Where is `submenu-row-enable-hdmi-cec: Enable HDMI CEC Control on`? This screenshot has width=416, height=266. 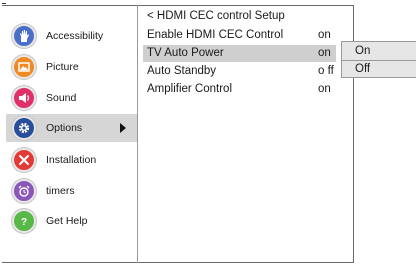
submenu-row-enable-hdmi-cec: Enable HDMI CEC Control on is located at coordinates (239, 35).